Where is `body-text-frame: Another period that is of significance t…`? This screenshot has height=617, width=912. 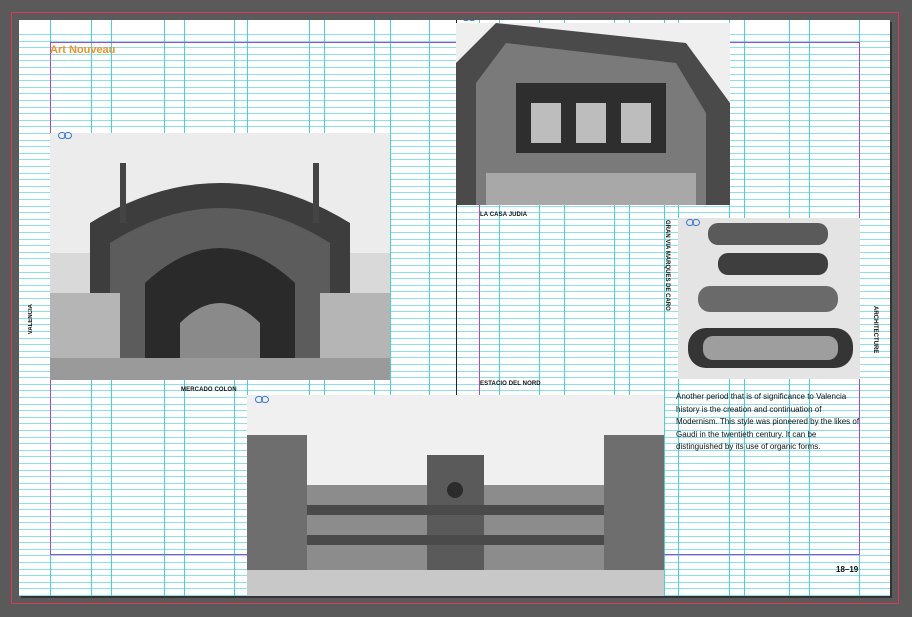
body-text-frame: Another period that is of significance t… is located at coordinates (770, 422).